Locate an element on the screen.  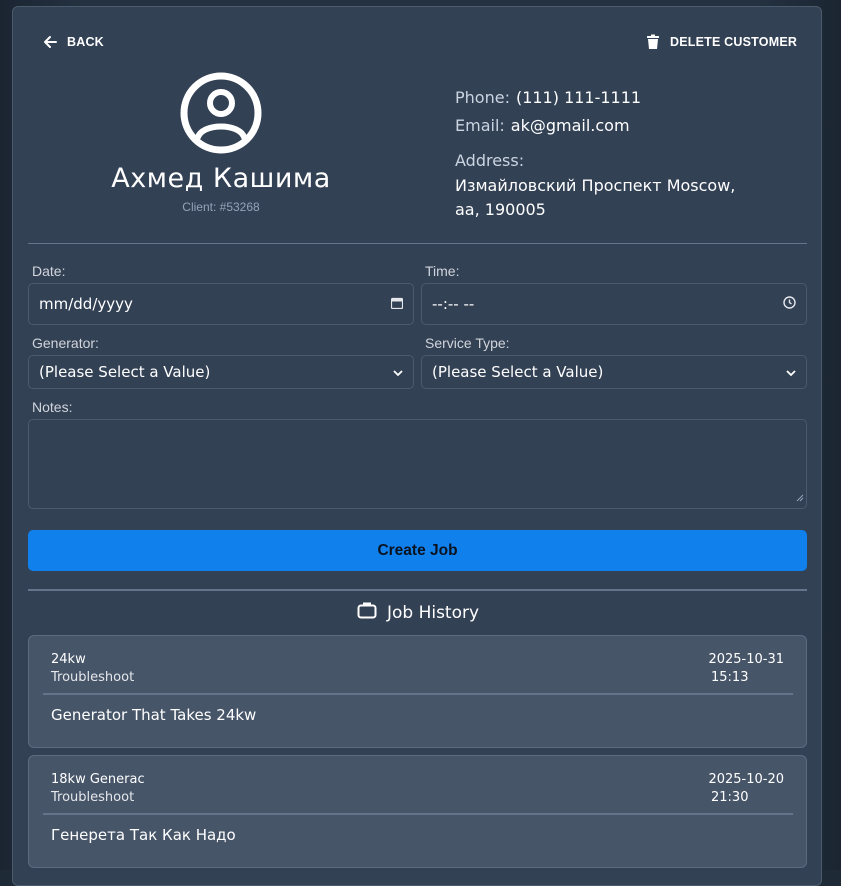
email-row: Email: ak@gmail.com is located at coordinates (625, 125).